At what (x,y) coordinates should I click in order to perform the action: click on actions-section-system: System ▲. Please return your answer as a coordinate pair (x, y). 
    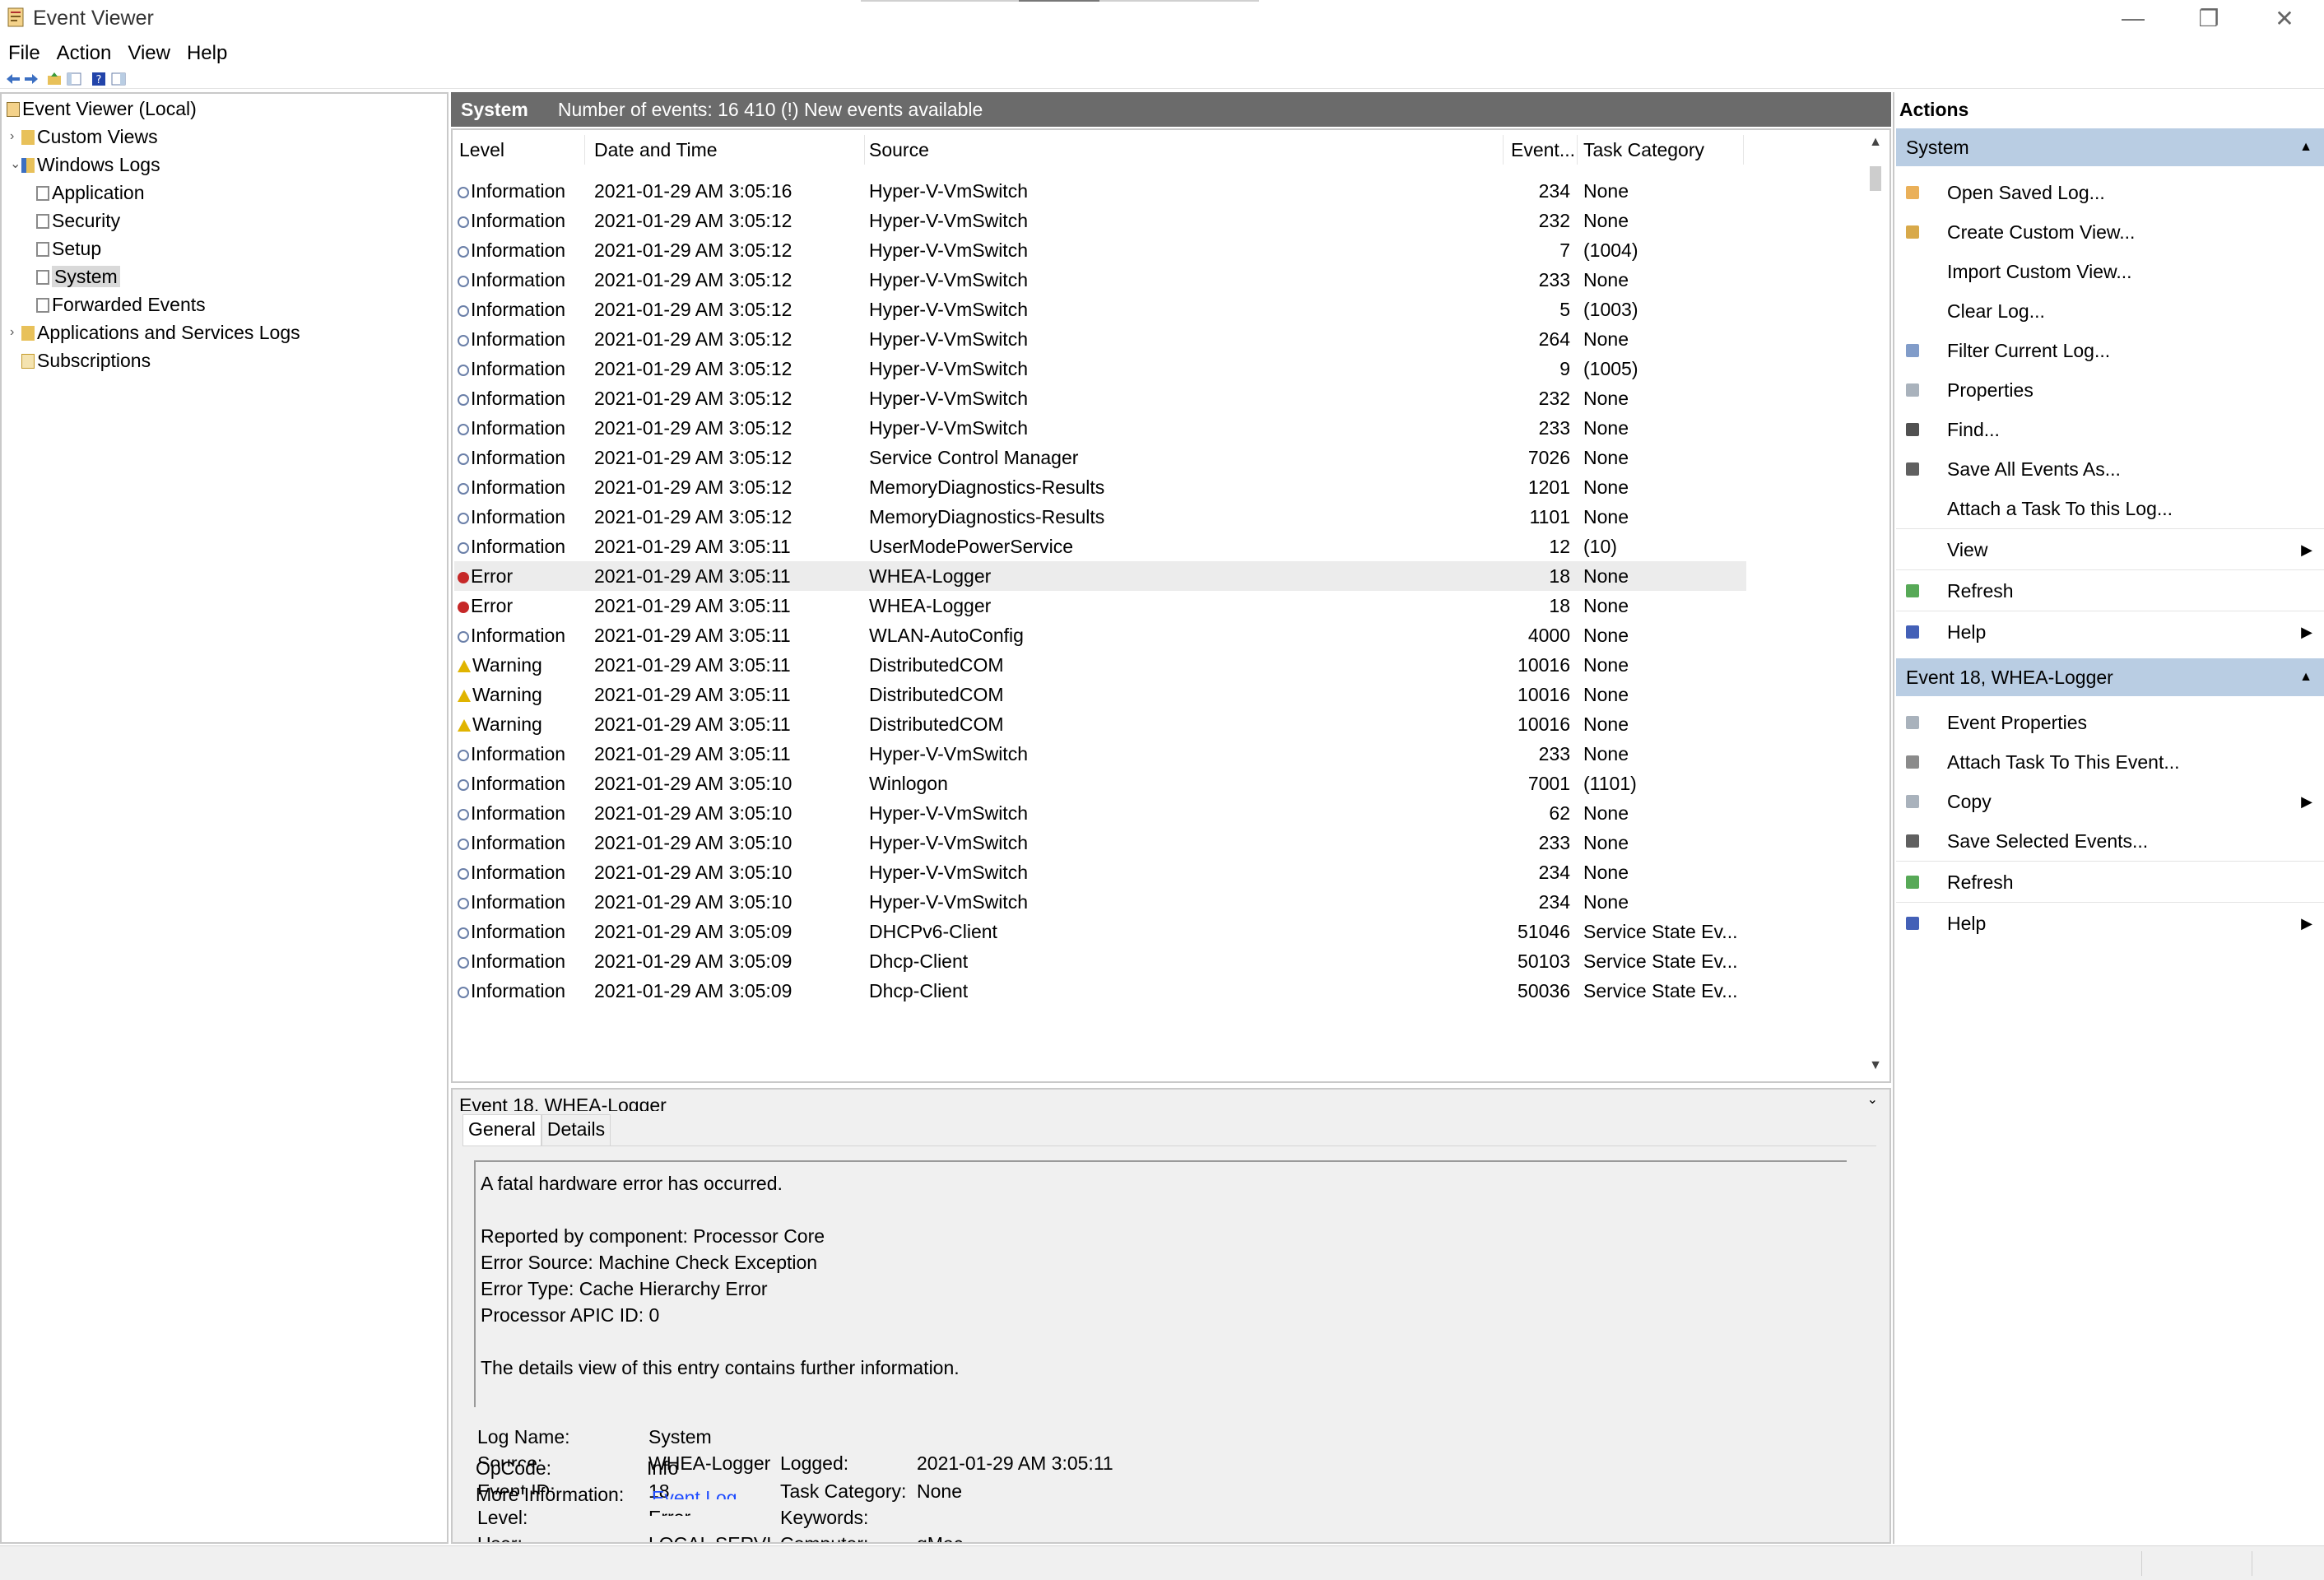
    Looking at the image, I should click on (2110, 147).